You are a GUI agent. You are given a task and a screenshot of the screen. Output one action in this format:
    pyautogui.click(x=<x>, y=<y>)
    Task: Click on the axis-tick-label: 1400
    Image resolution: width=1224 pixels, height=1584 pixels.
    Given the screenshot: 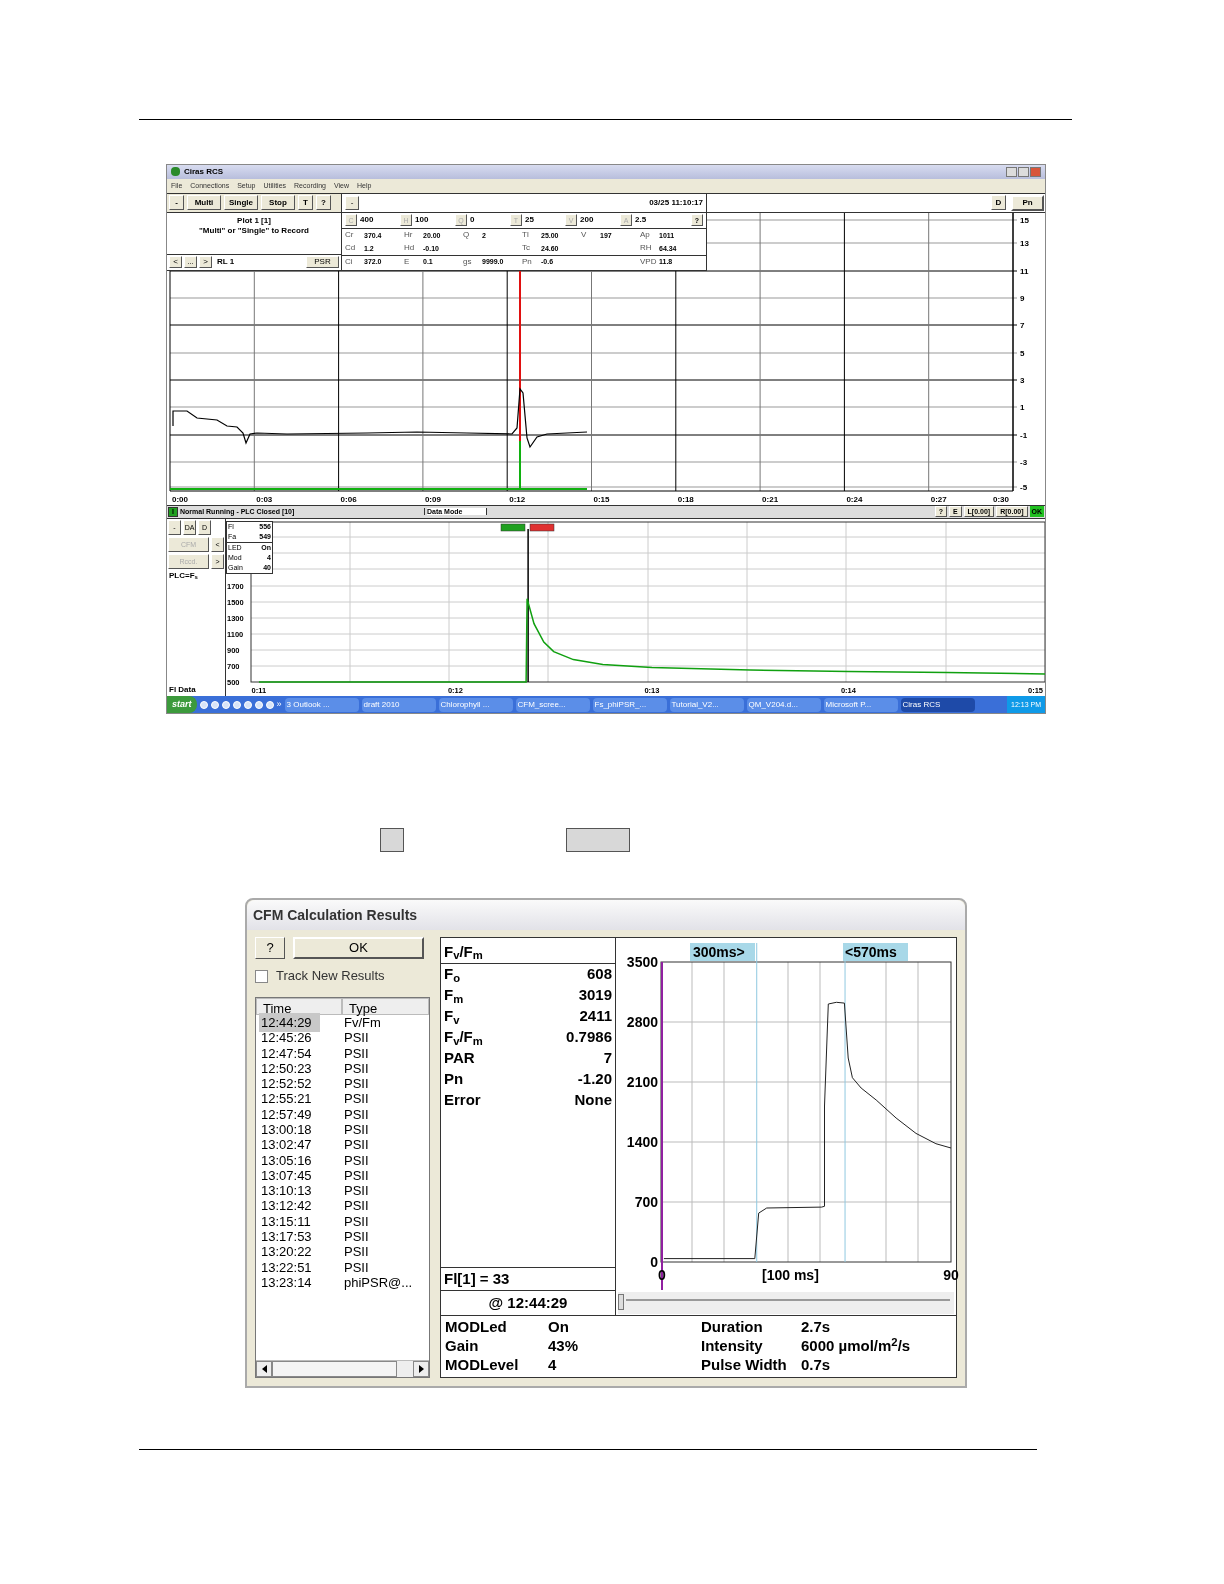 What is the action you would take?
    pyautogui.click(x=642, y=1142)
    